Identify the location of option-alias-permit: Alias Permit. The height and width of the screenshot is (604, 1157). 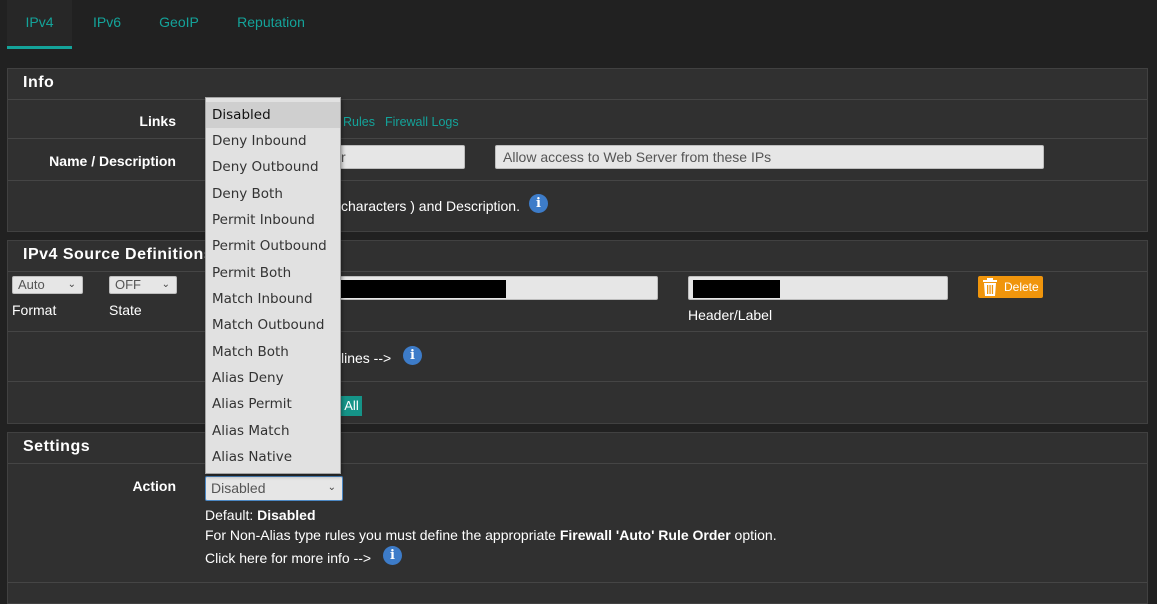
(273, 404).